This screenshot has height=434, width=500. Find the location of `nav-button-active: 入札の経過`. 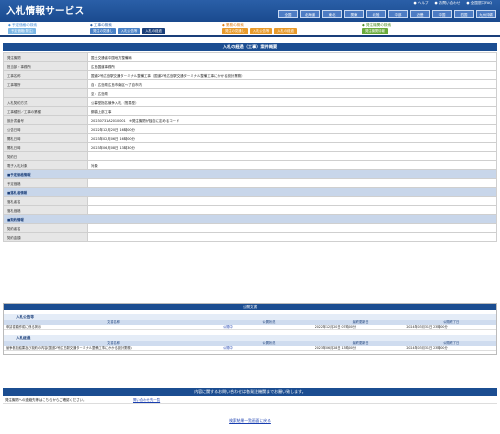

nav-button-active: 入札の経過 is located at coordinates (153, 31).